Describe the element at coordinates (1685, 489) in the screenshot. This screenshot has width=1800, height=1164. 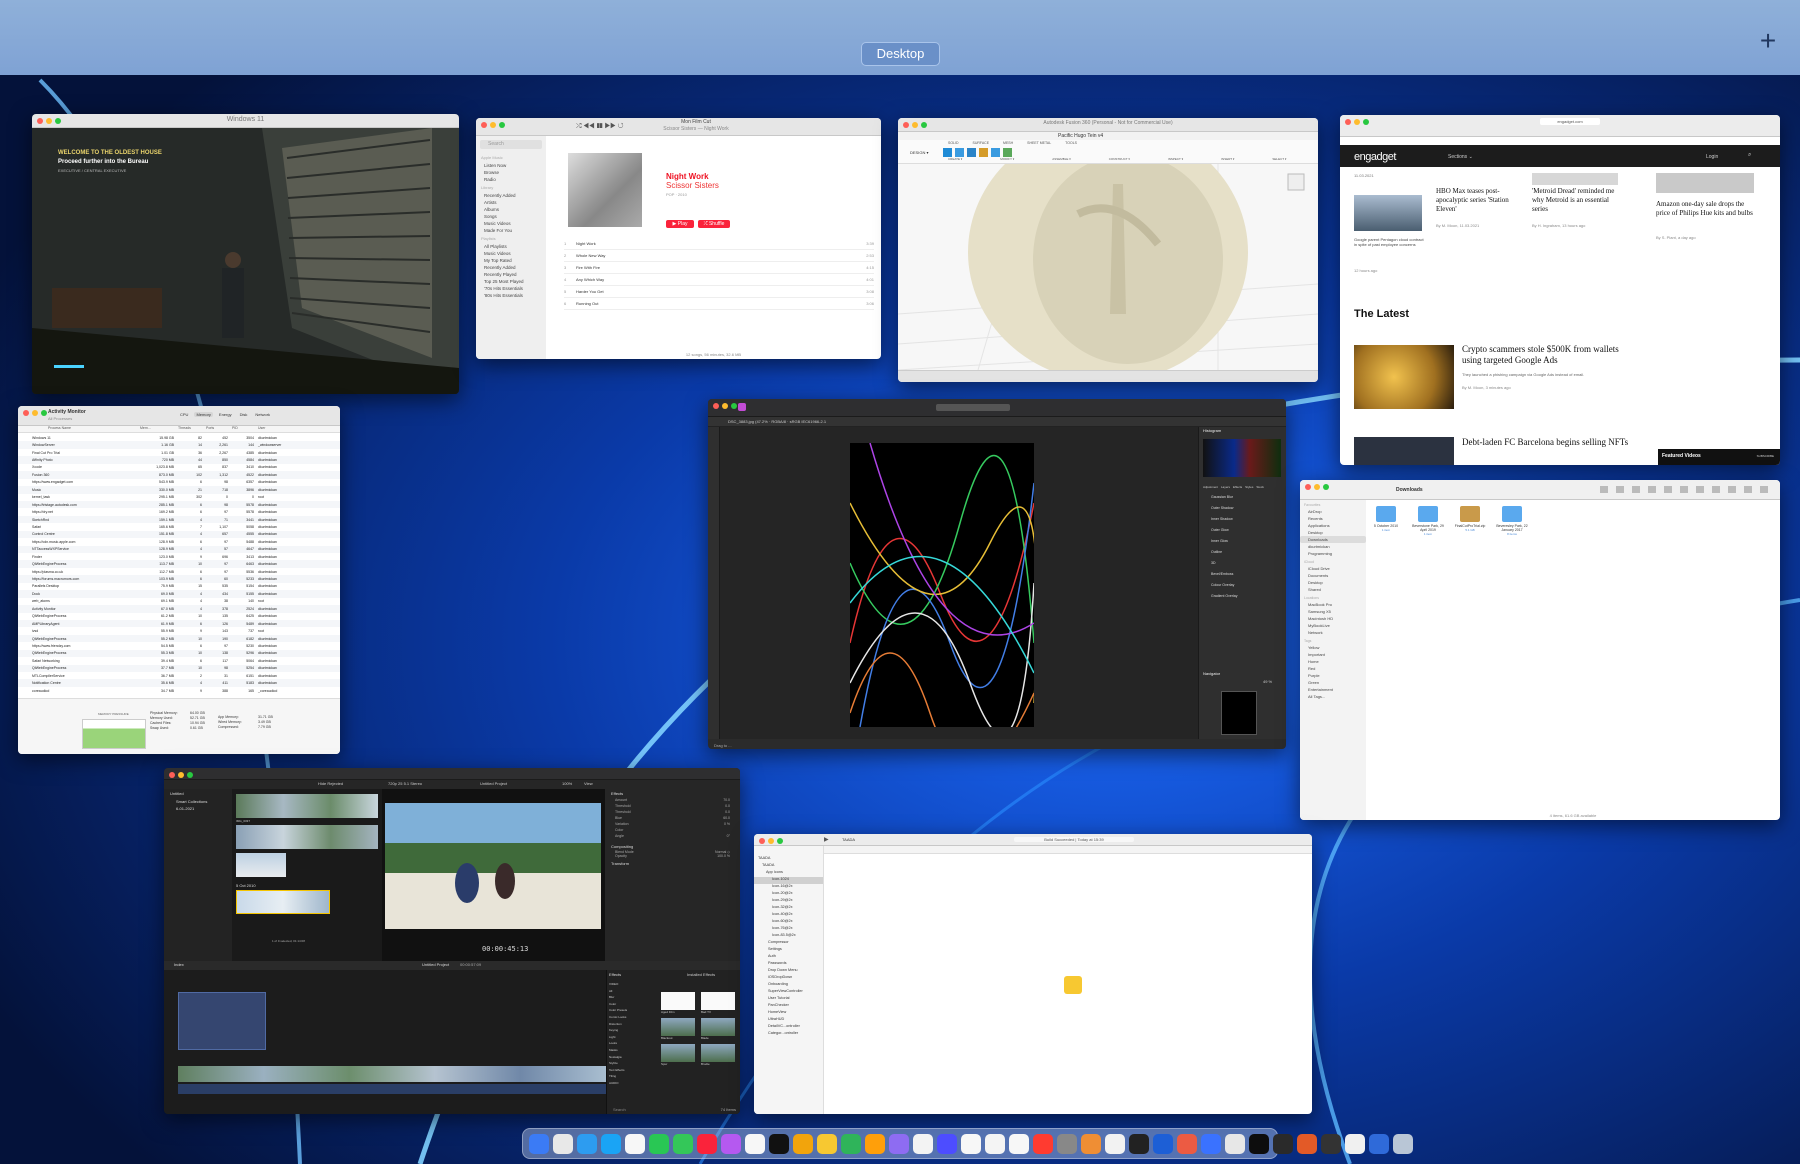
I see `toolbar-icons` at that location.